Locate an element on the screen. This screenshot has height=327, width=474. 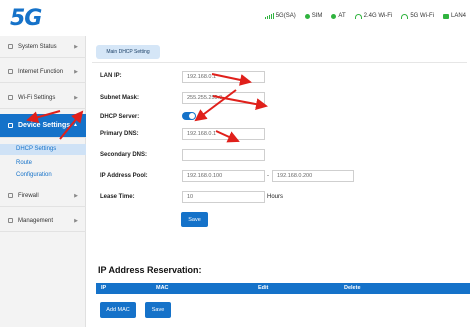
lan-ip-label: LAN IP: is located at coordinates (111, 76).